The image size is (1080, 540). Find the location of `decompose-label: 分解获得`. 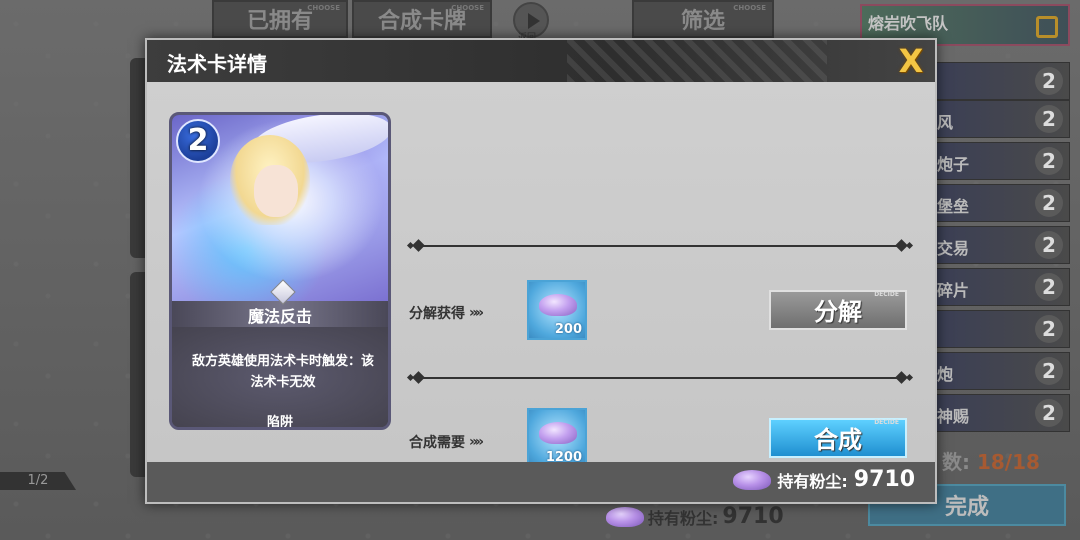

decompose-label: 分解获得 is located at coordinates (437, 314).